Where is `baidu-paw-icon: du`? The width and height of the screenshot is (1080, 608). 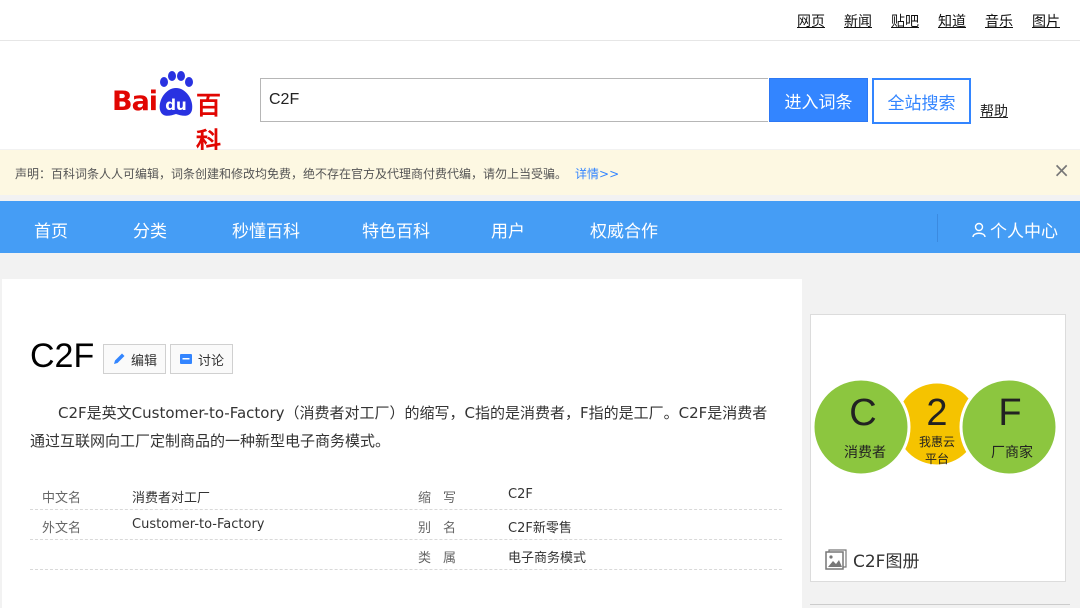
baidu-paw-icon: du is located at coordinates (176, 93).